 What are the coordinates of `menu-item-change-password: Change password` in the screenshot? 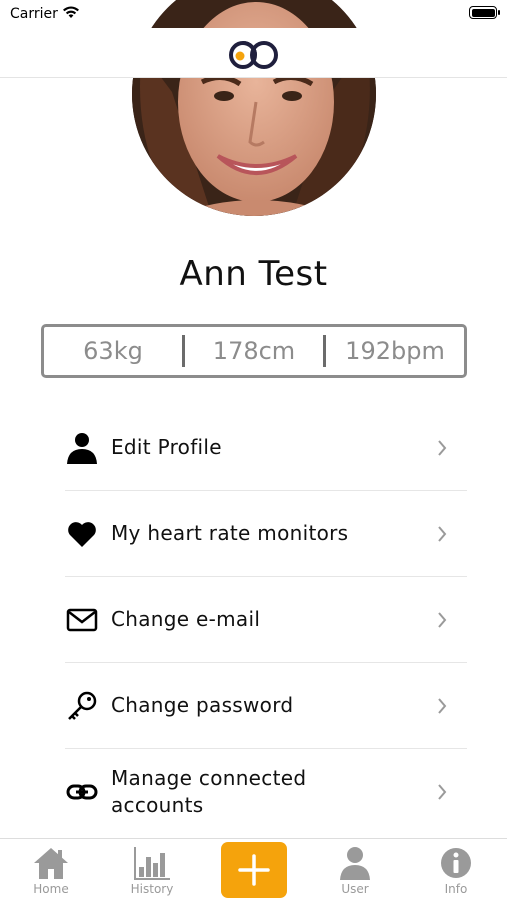 It's located at (266, 706).